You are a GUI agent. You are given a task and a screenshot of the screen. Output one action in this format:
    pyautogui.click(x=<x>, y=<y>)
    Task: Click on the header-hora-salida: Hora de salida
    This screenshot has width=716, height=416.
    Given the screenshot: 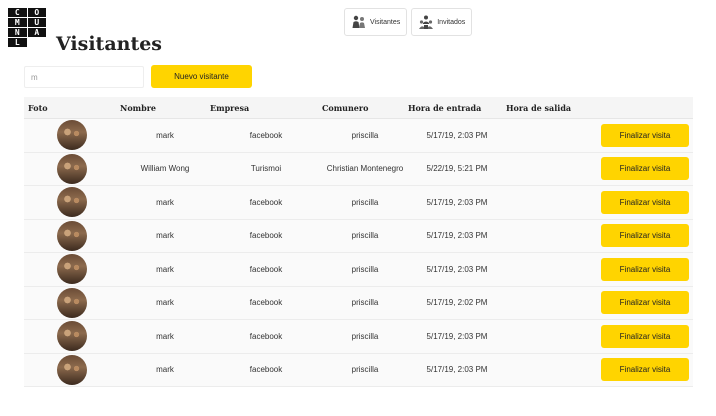 What is the action you would take?
    pyautogui.click(x=539, y=107)
    